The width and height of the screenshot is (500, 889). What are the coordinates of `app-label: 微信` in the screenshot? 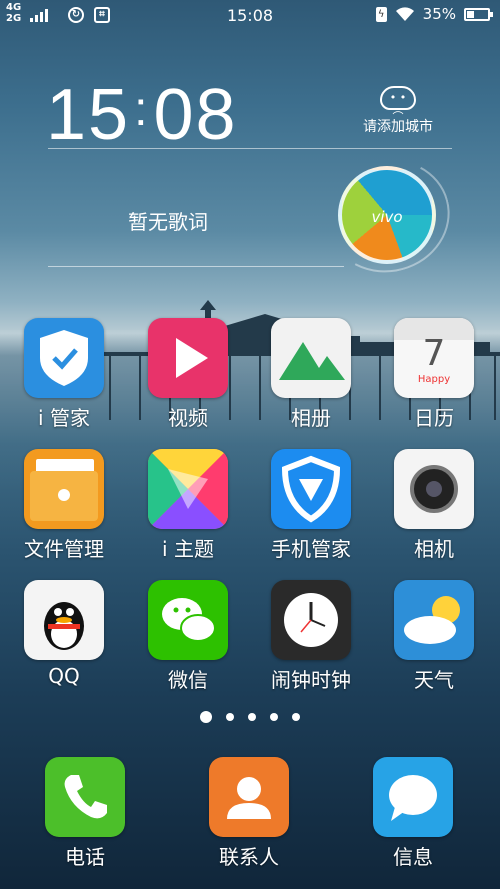 It's located at (188, 680).